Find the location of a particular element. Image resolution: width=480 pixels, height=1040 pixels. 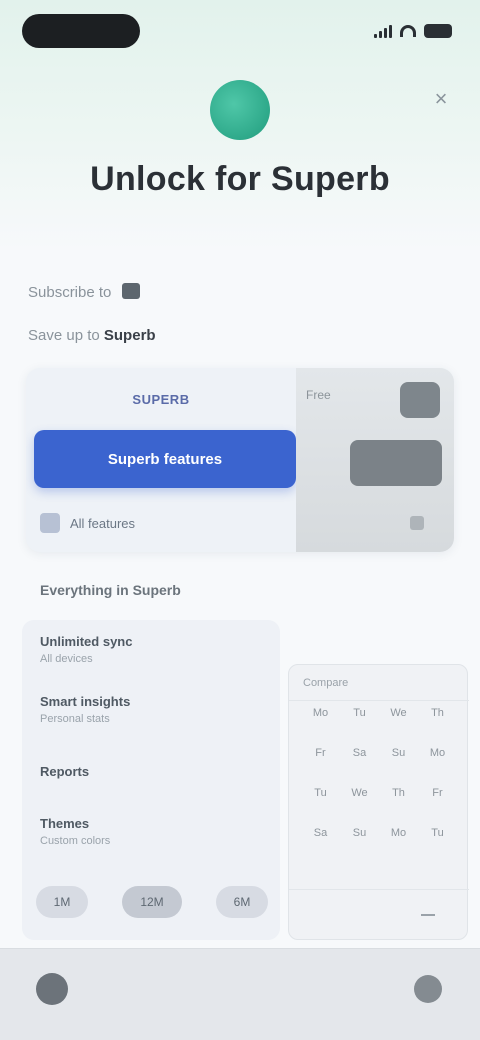

premium-column-heading: SUPERB is located at coordinates (161, 399).